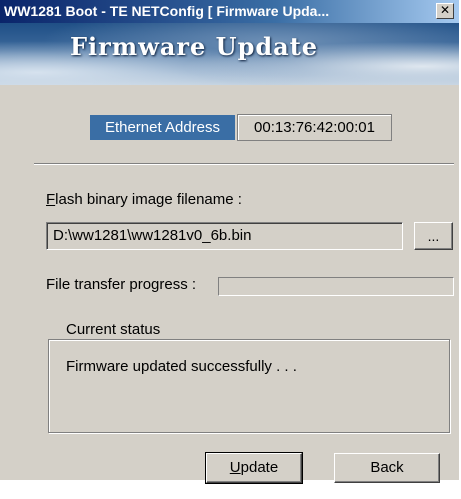  What do you see at coordinates (194, 46) in the screenshot?
I see `banner-title: Firmware Update` at bounding box center [194, 46].